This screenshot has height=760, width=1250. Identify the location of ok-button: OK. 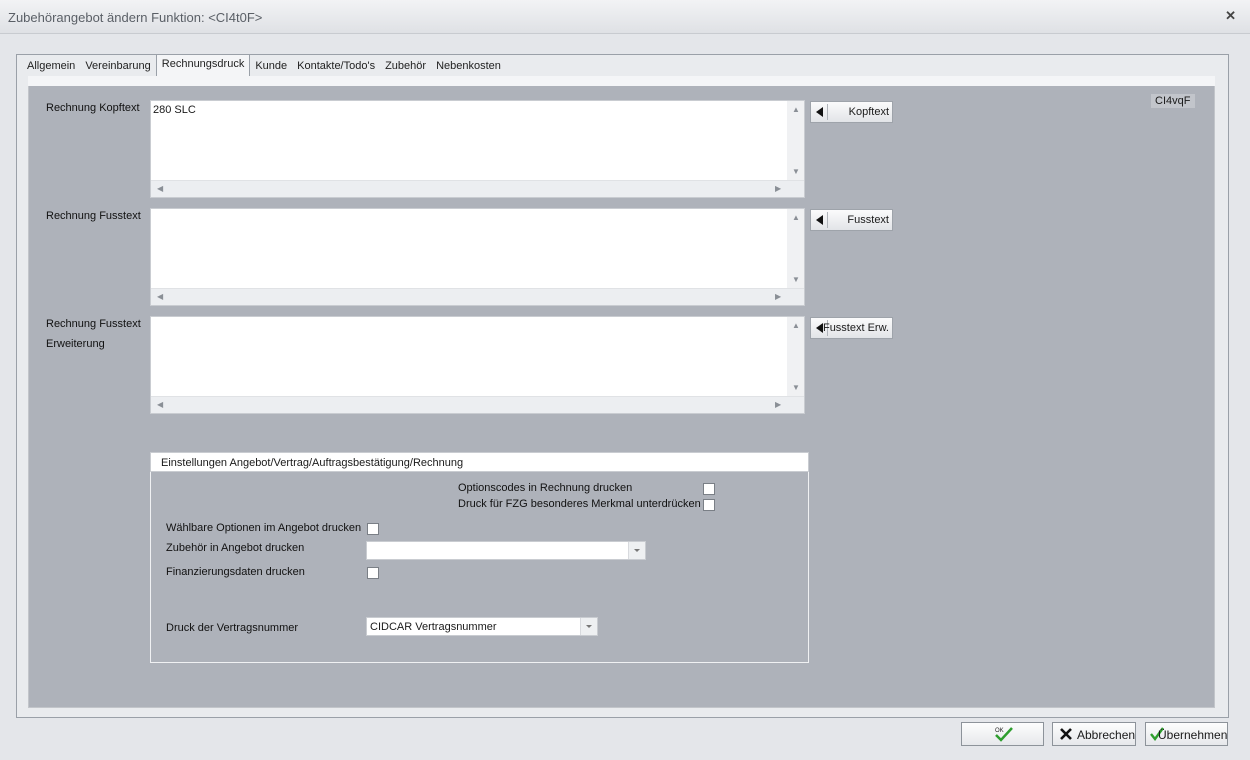
(1002, 734).